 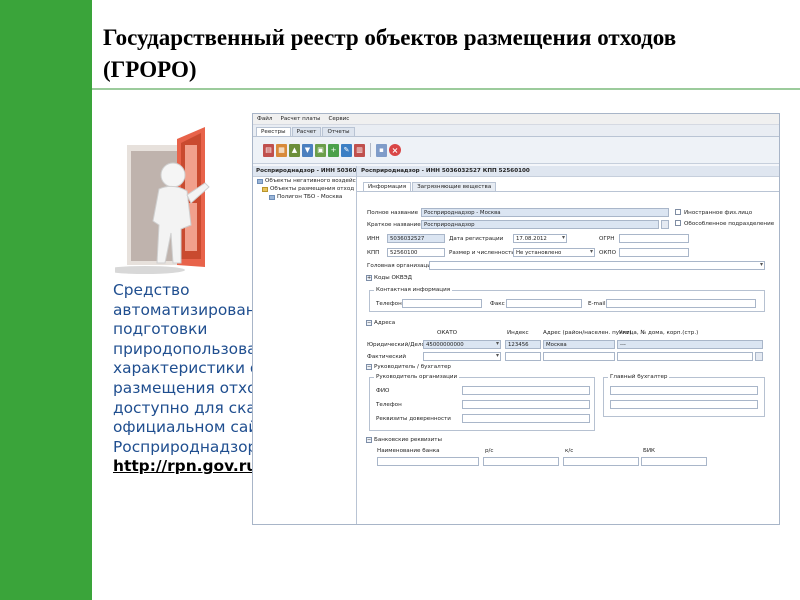 I want to click on actual-okato-field, so click(x=462, y=356).